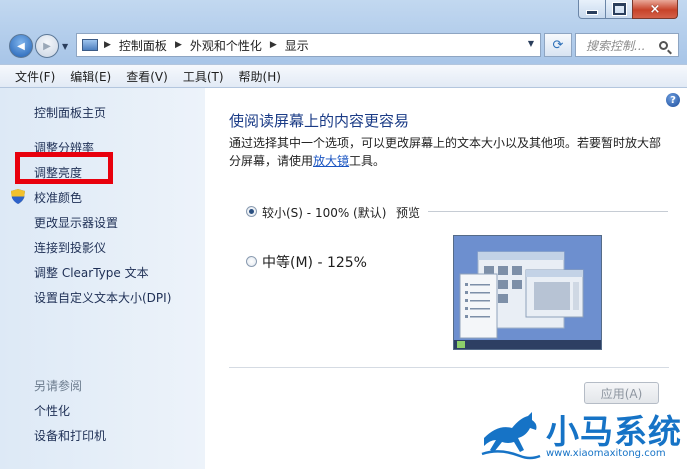  Describe the element at coordinates (58, 386) in the screenshot. I see `see-also-heading: 另请参阅` at that location.